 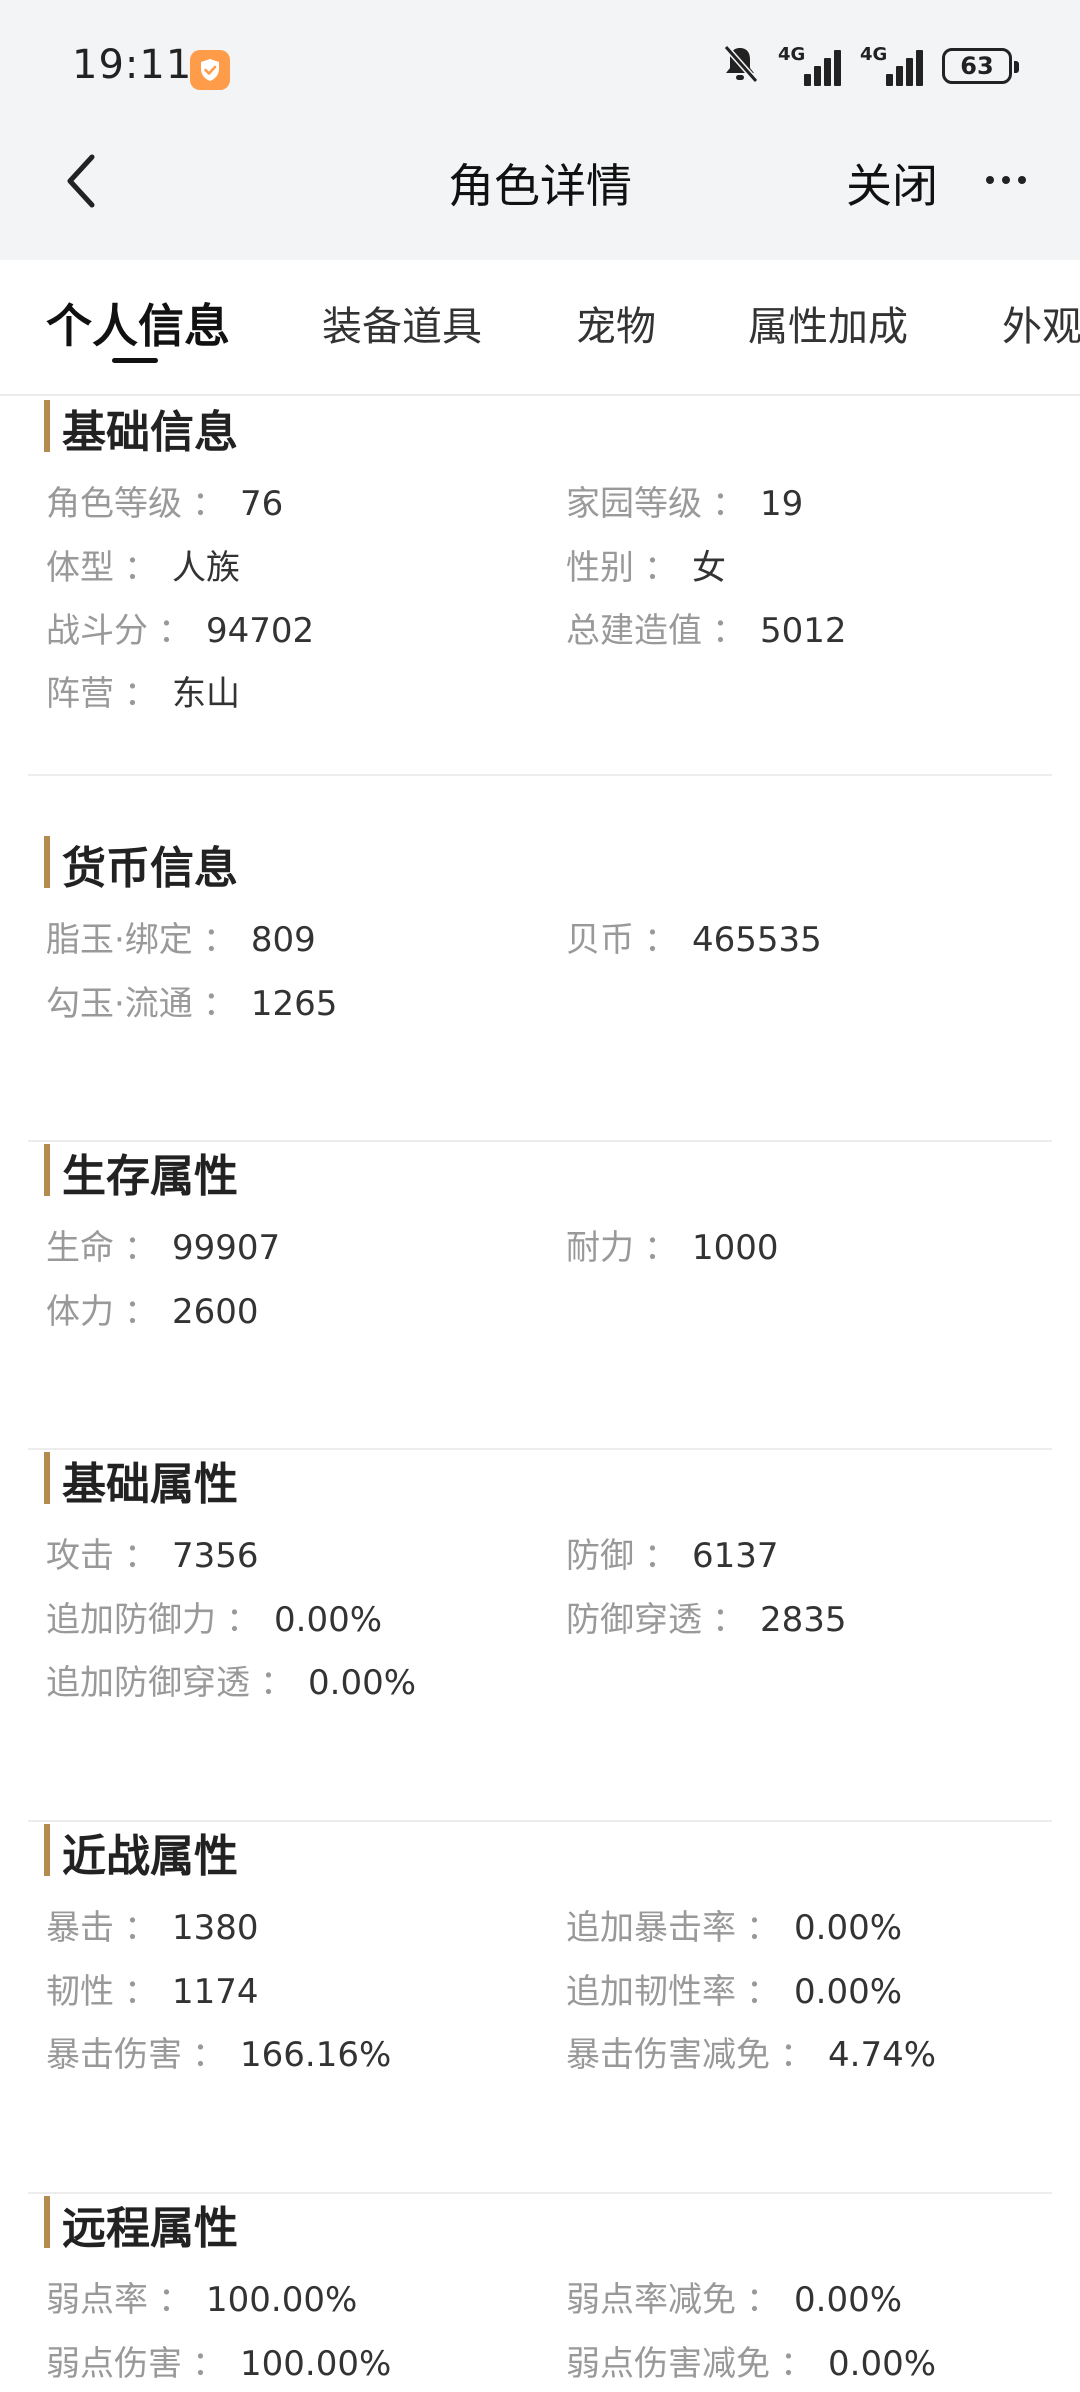 I want to click on field-home-level: 家园等级： 19, so click(x=685, y=504).